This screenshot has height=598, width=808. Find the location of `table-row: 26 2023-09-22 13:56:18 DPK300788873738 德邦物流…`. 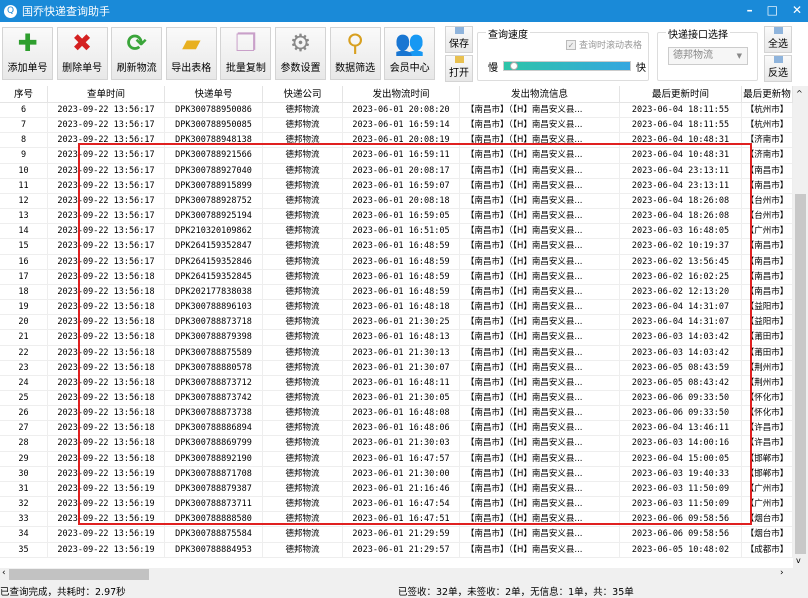

table-row: 26 2023-09-22 13:56:18 DPK300788873738 德邦物流… is located at coordinates (396, 414).